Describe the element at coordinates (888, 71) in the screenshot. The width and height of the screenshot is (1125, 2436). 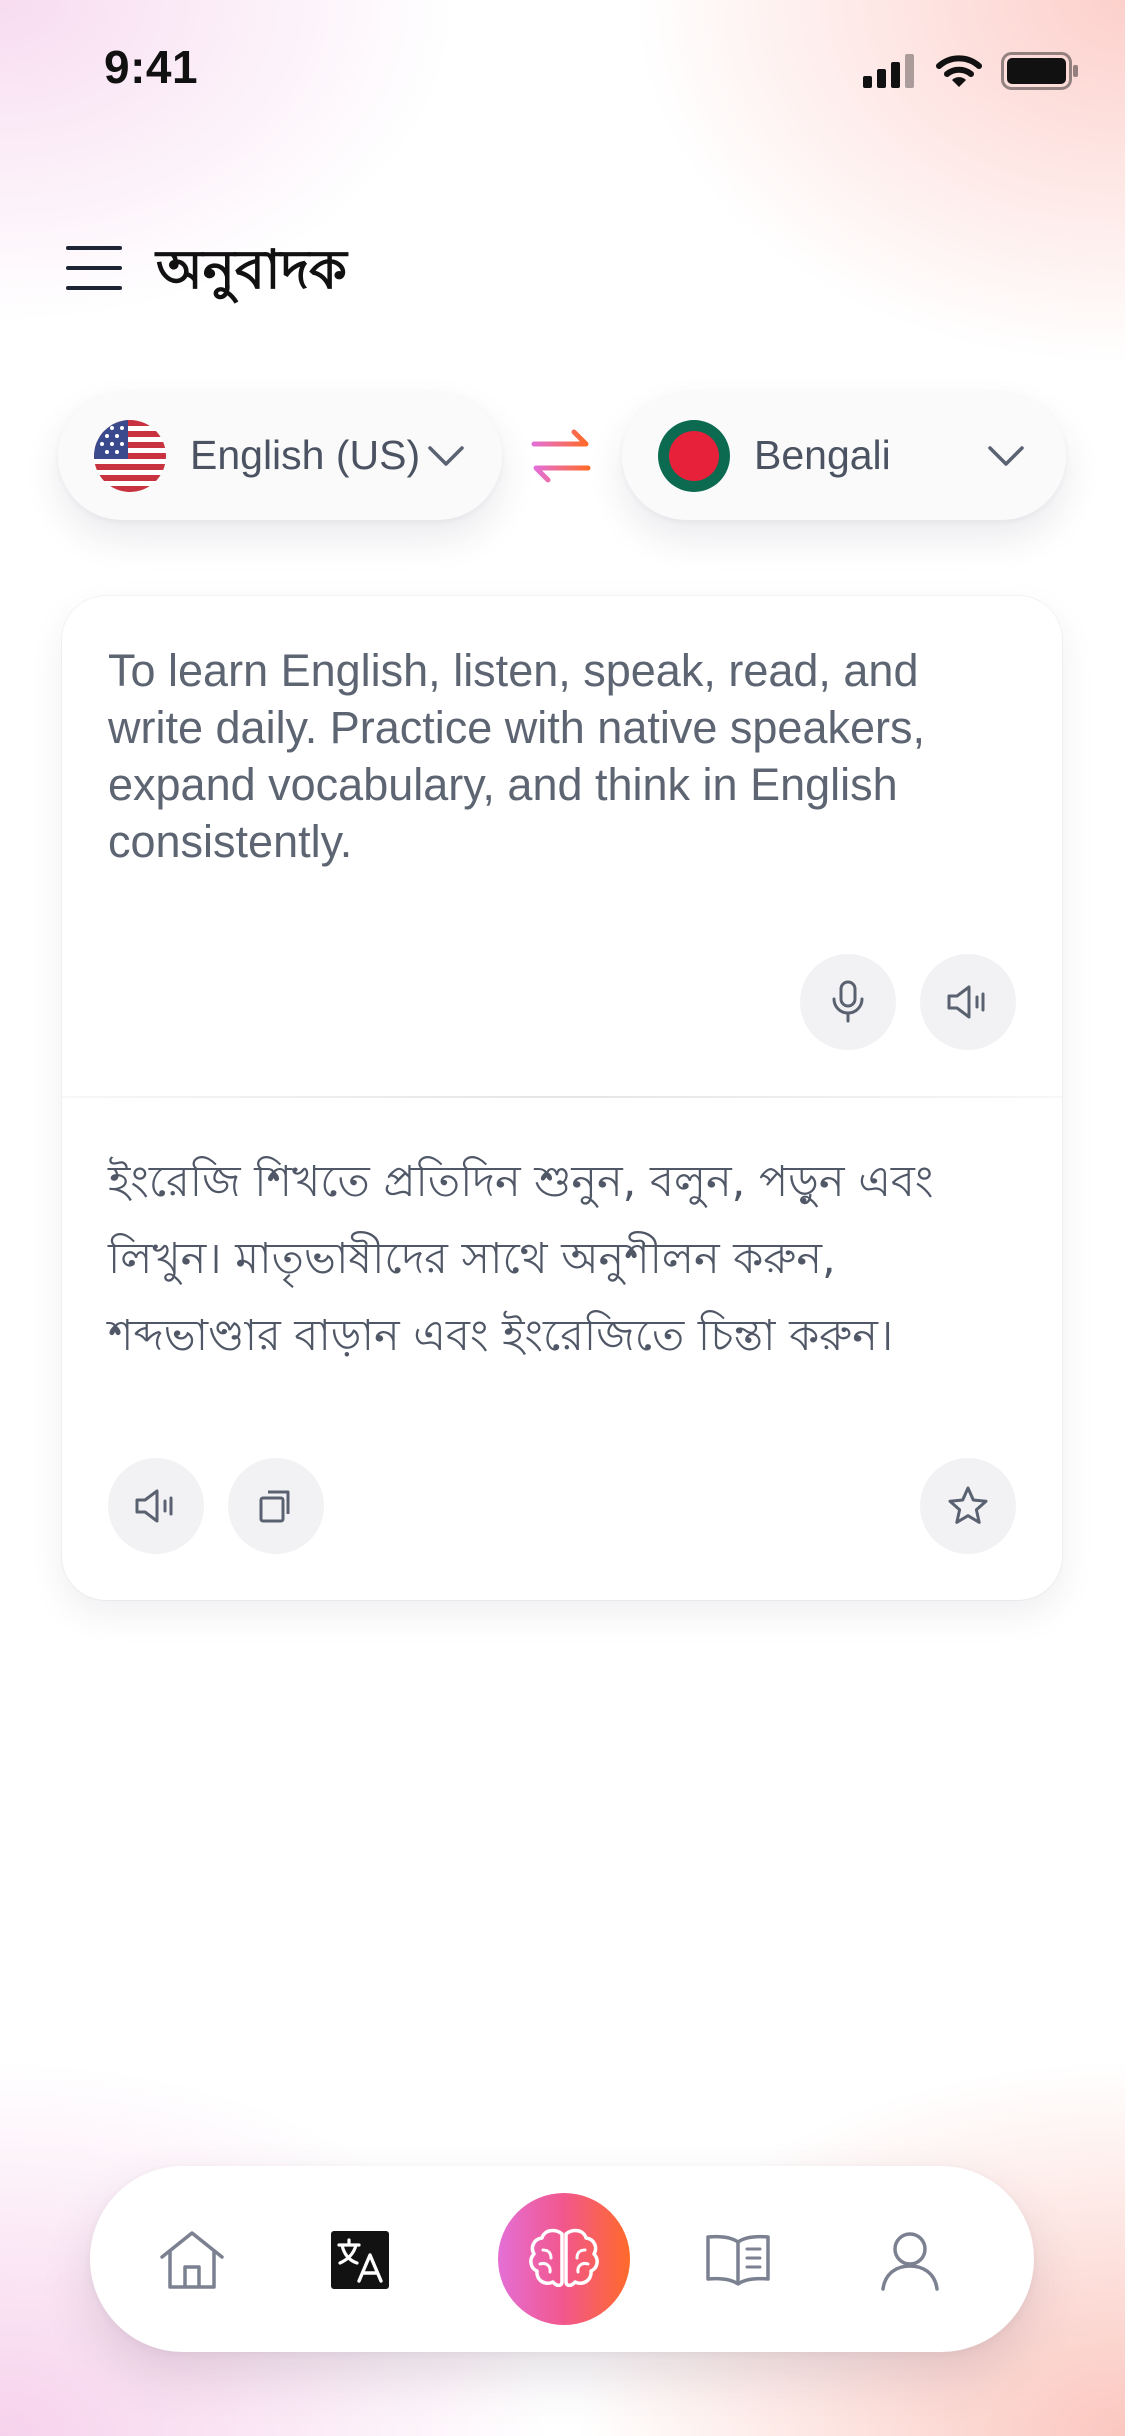
I see `cellular-signal-icon` at that location.